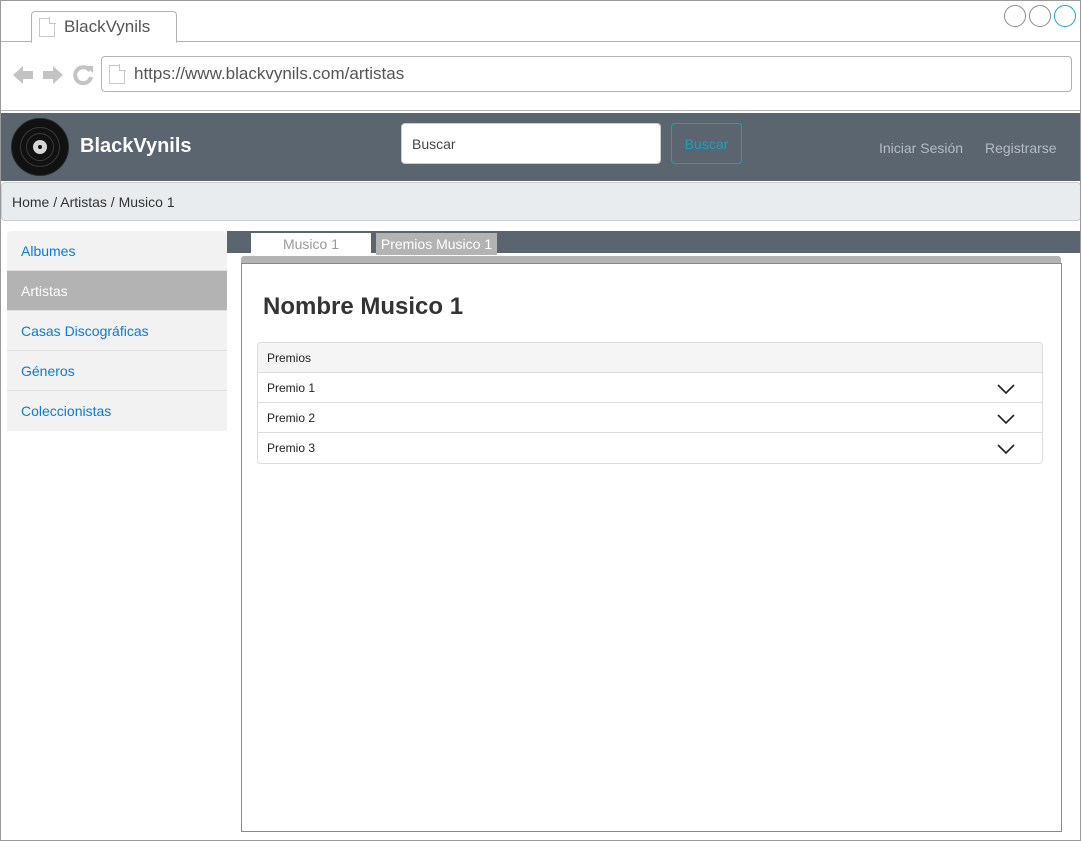 This screenshot has width=1082, height=841. Describe the element at coordinates (650, 418) in the screenshot. I see `award-row: Premio 2` at that location.